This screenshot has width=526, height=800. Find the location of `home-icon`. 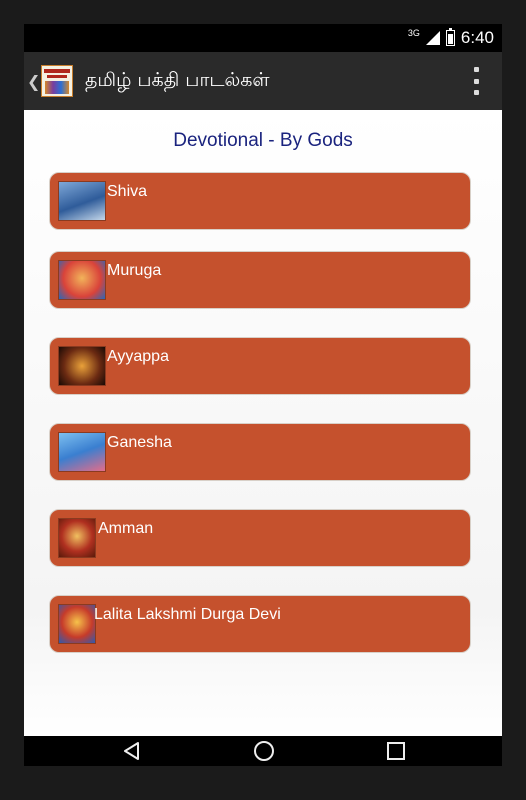

home-icon is located at coordinates (264, 751).